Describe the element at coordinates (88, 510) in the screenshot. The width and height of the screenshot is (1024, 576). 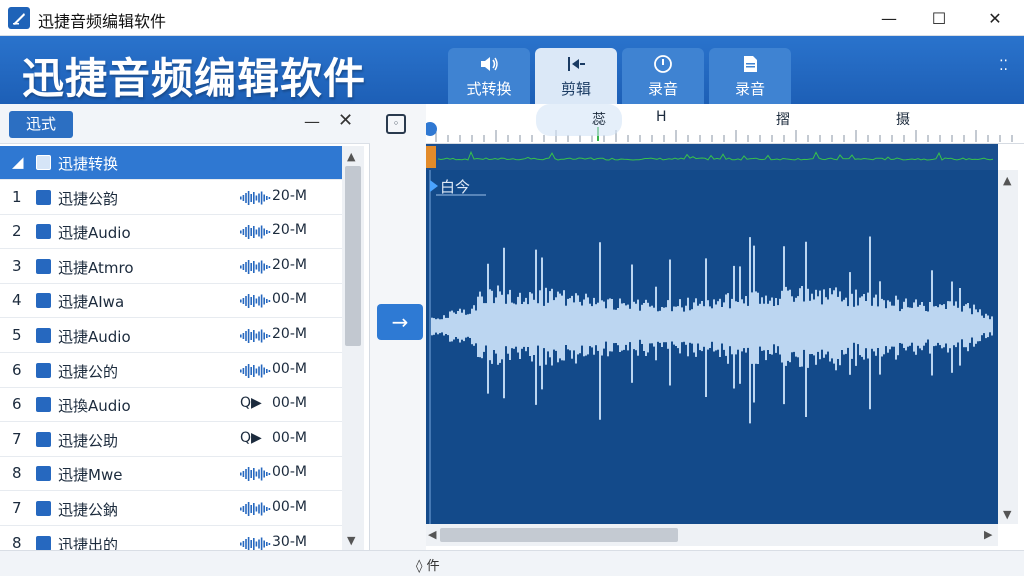
I see `file-name: 迅捷公鈉` at that location.